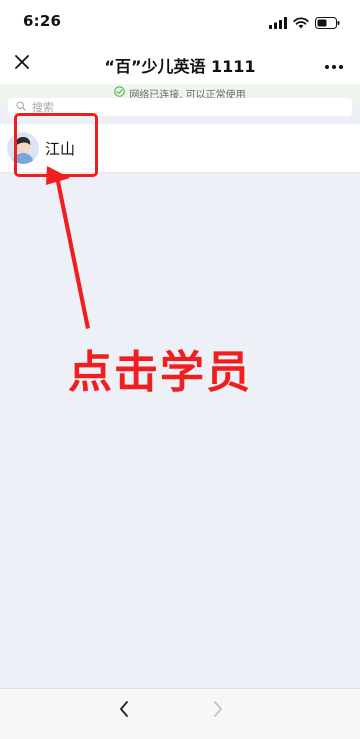 The image size is (360, 739). I want to click on chevron-right-icon, so click(218, 711).